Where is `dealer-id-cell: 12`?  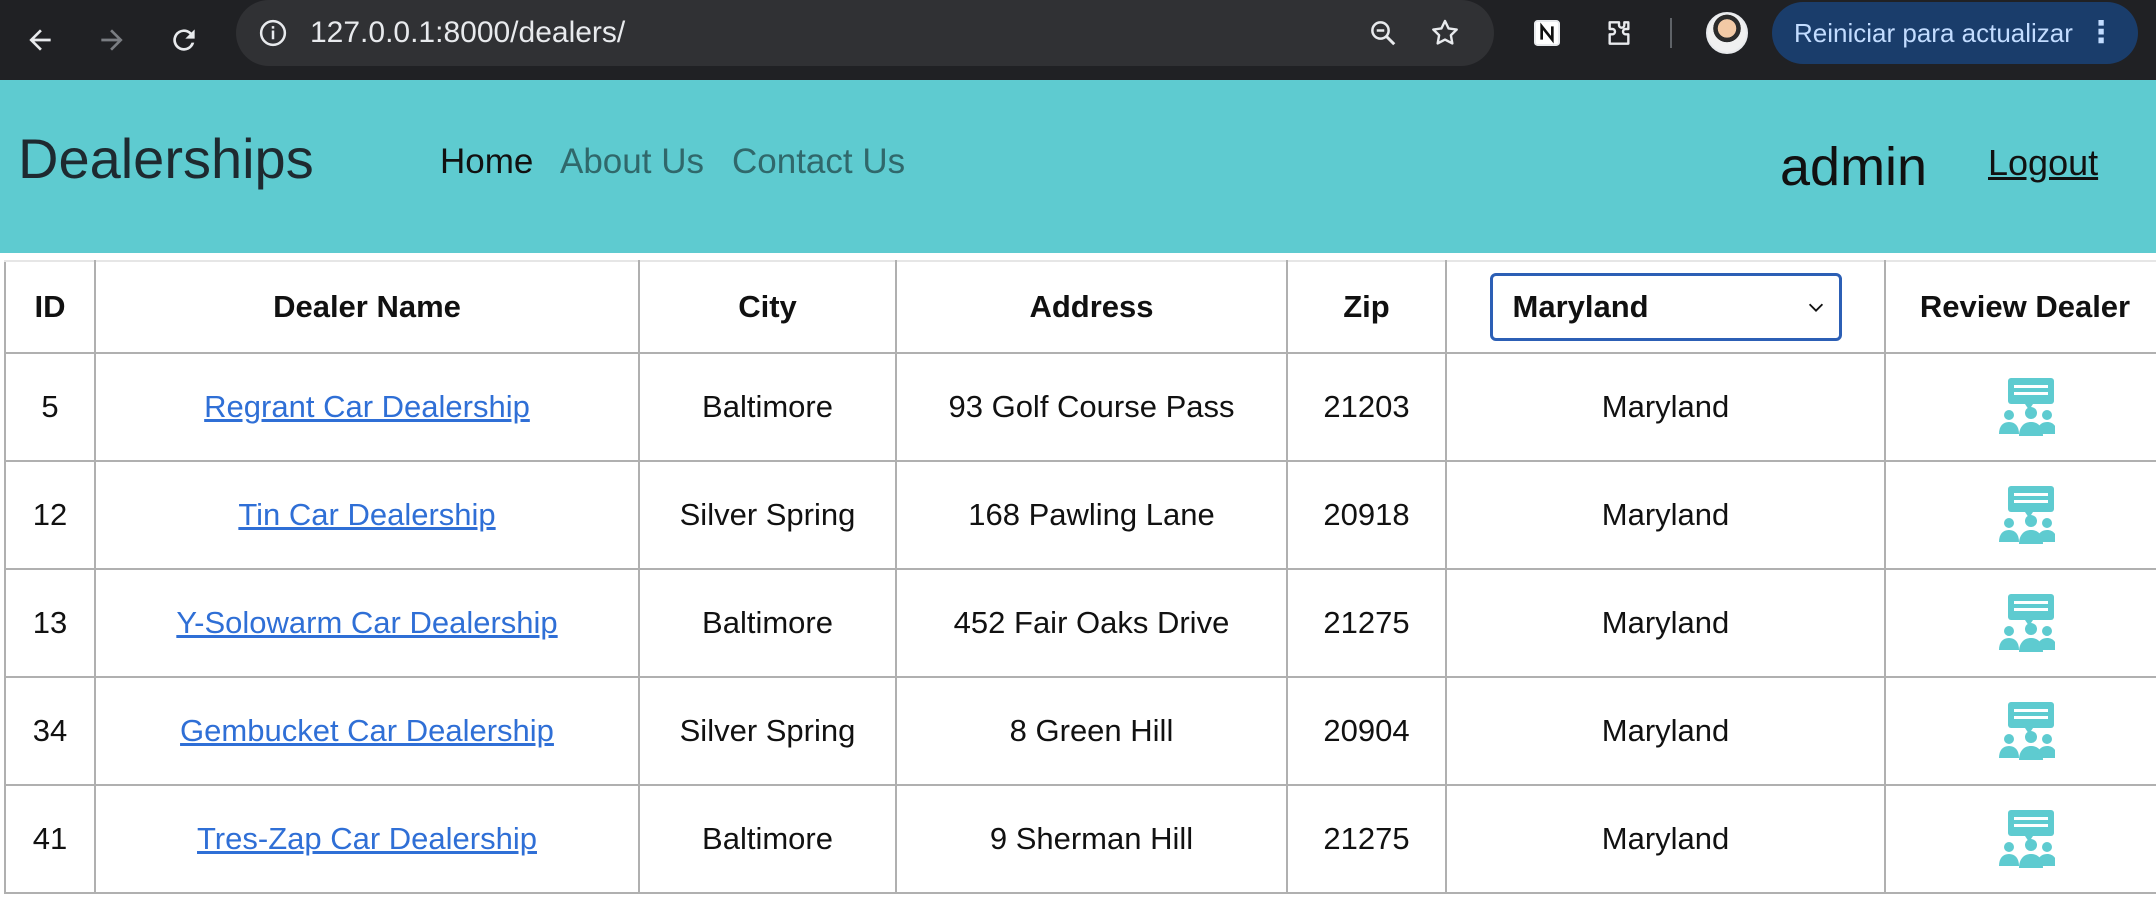 dealer-id-cell: 12 is located at coordinates (50, 515).